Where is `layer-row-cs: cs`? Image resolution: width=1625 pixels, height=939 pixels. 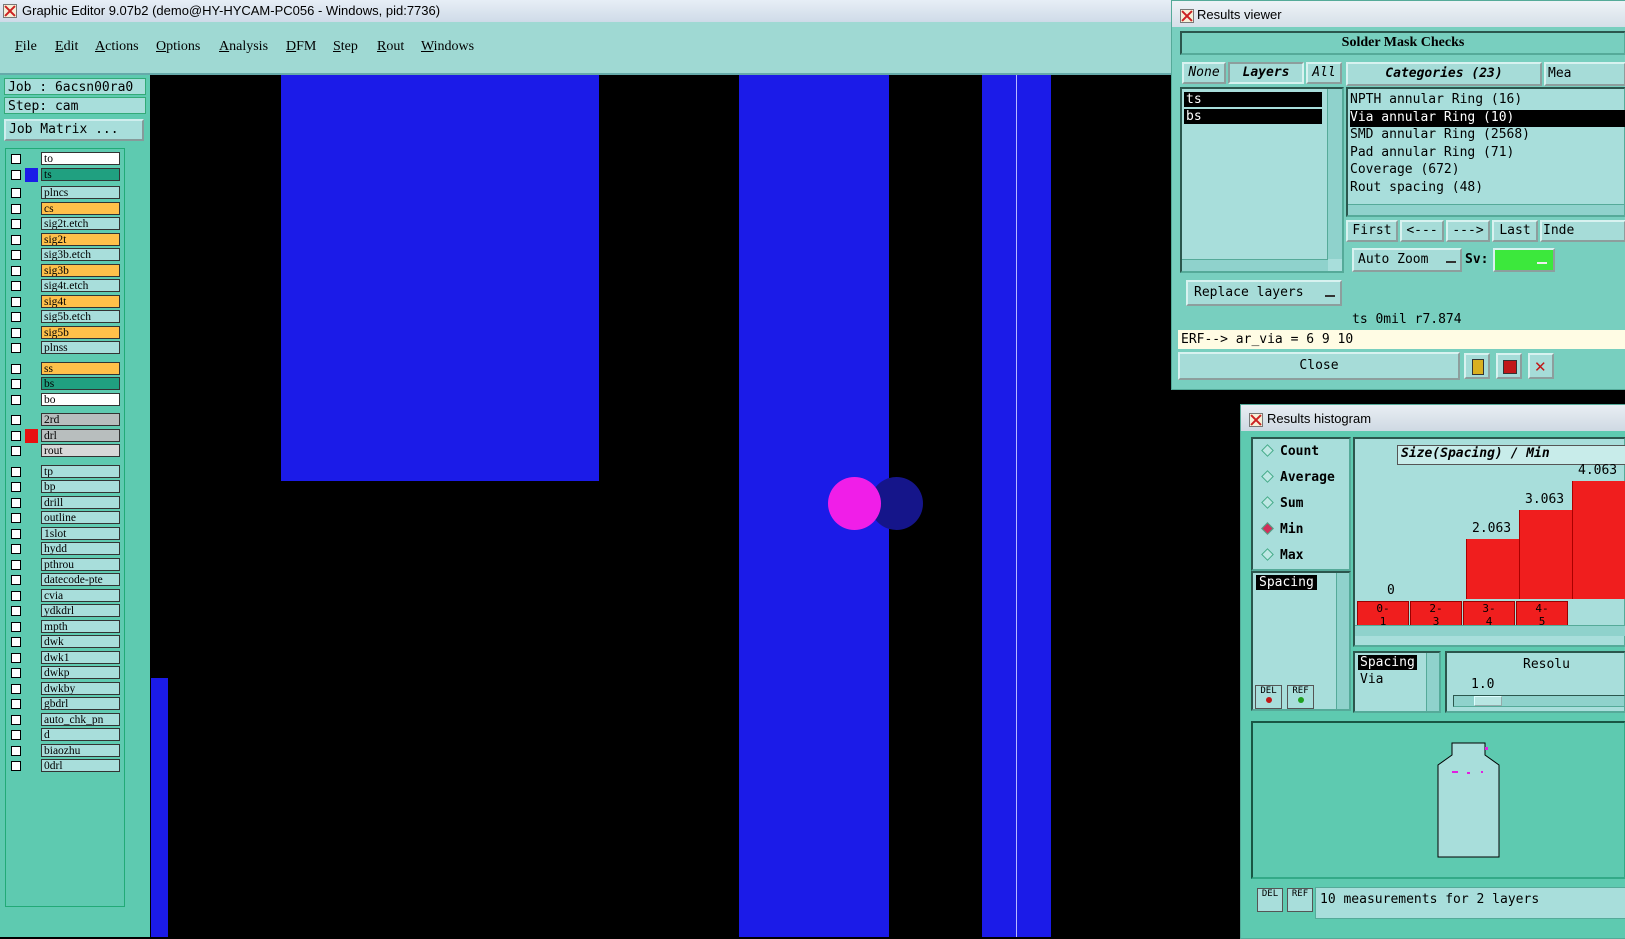 layer-row-cs: cs is located at coordinates (65, 208).